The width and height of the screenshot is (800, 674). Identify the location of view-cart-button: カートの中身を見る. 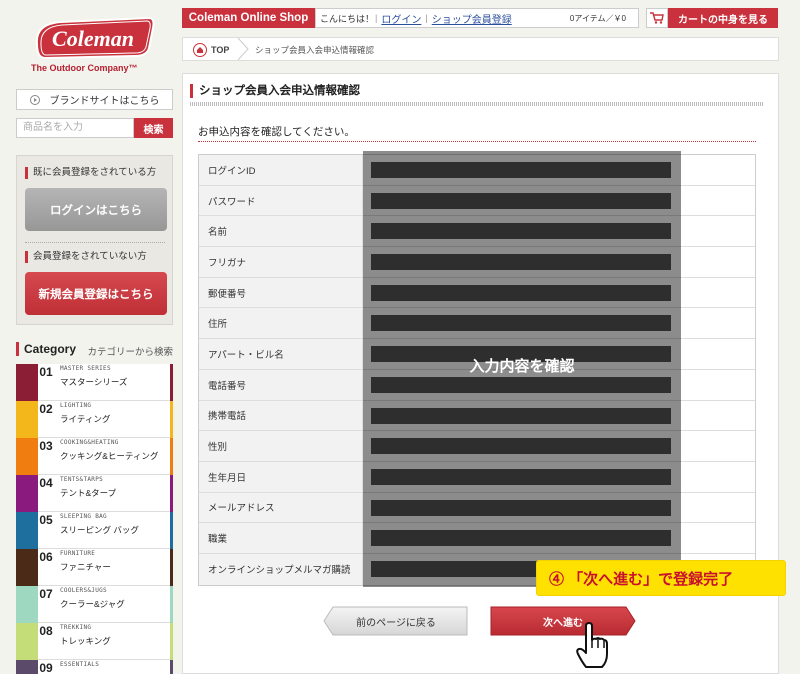
(723, 18).